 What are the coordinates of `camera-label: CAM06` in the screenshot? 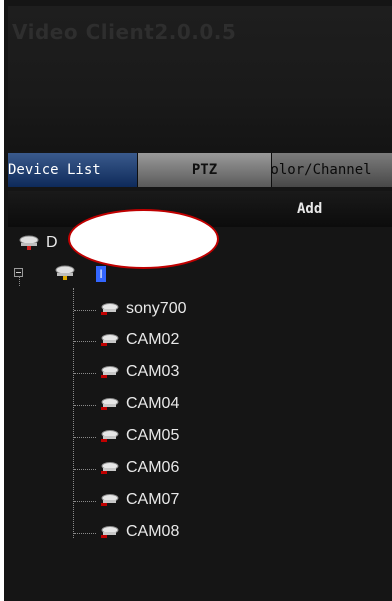 It's located at (153, 467).